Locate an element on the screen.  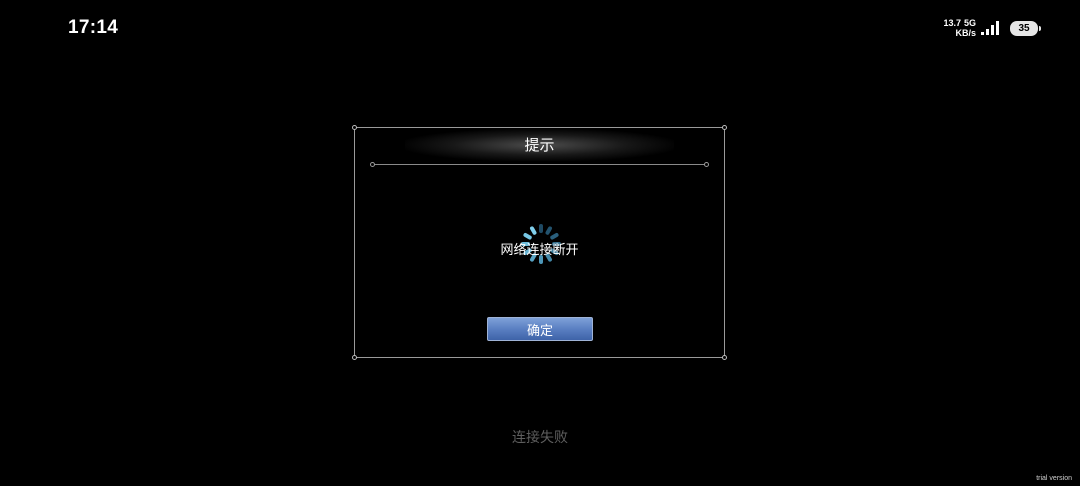
network-speed: 13.7 5G KB/s is located at coordinates (959, 28).